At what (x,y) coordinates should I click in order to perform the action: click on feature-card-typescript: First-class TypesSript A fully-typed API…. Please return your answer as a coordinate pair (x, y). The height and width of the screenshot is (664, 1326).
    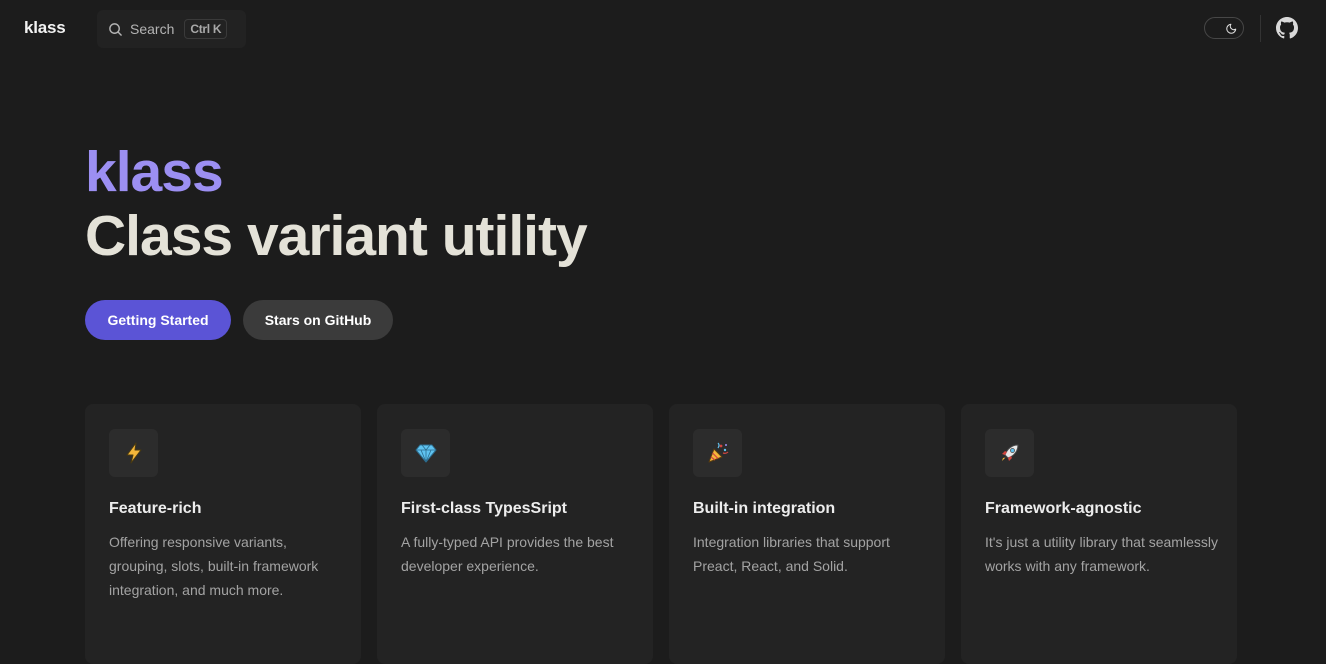
    Looking at the image, I should click on (515, 534).